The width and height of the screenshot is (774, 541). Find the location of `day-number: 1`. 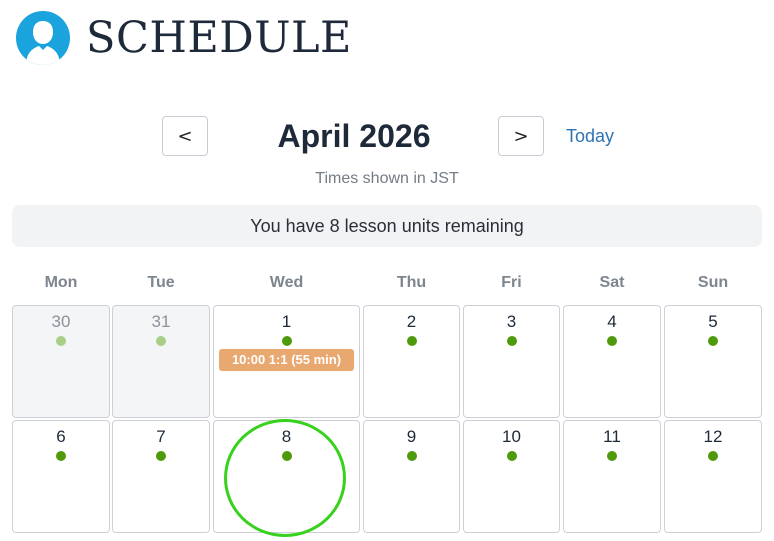

day-number: 1 is located at coordinates (286, 321).